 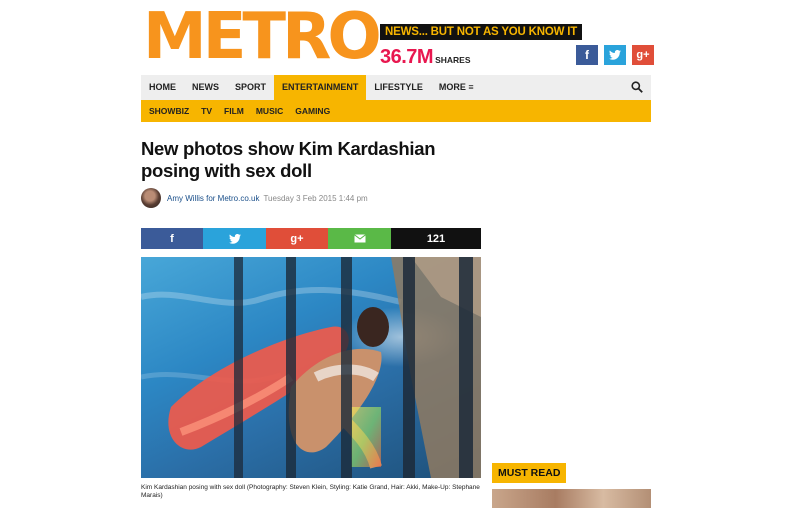 What do you see at coordinates (269, 111) in the screenshot?
I see `subnav-item-music: MUSIC` at bounding box center [269, 111].